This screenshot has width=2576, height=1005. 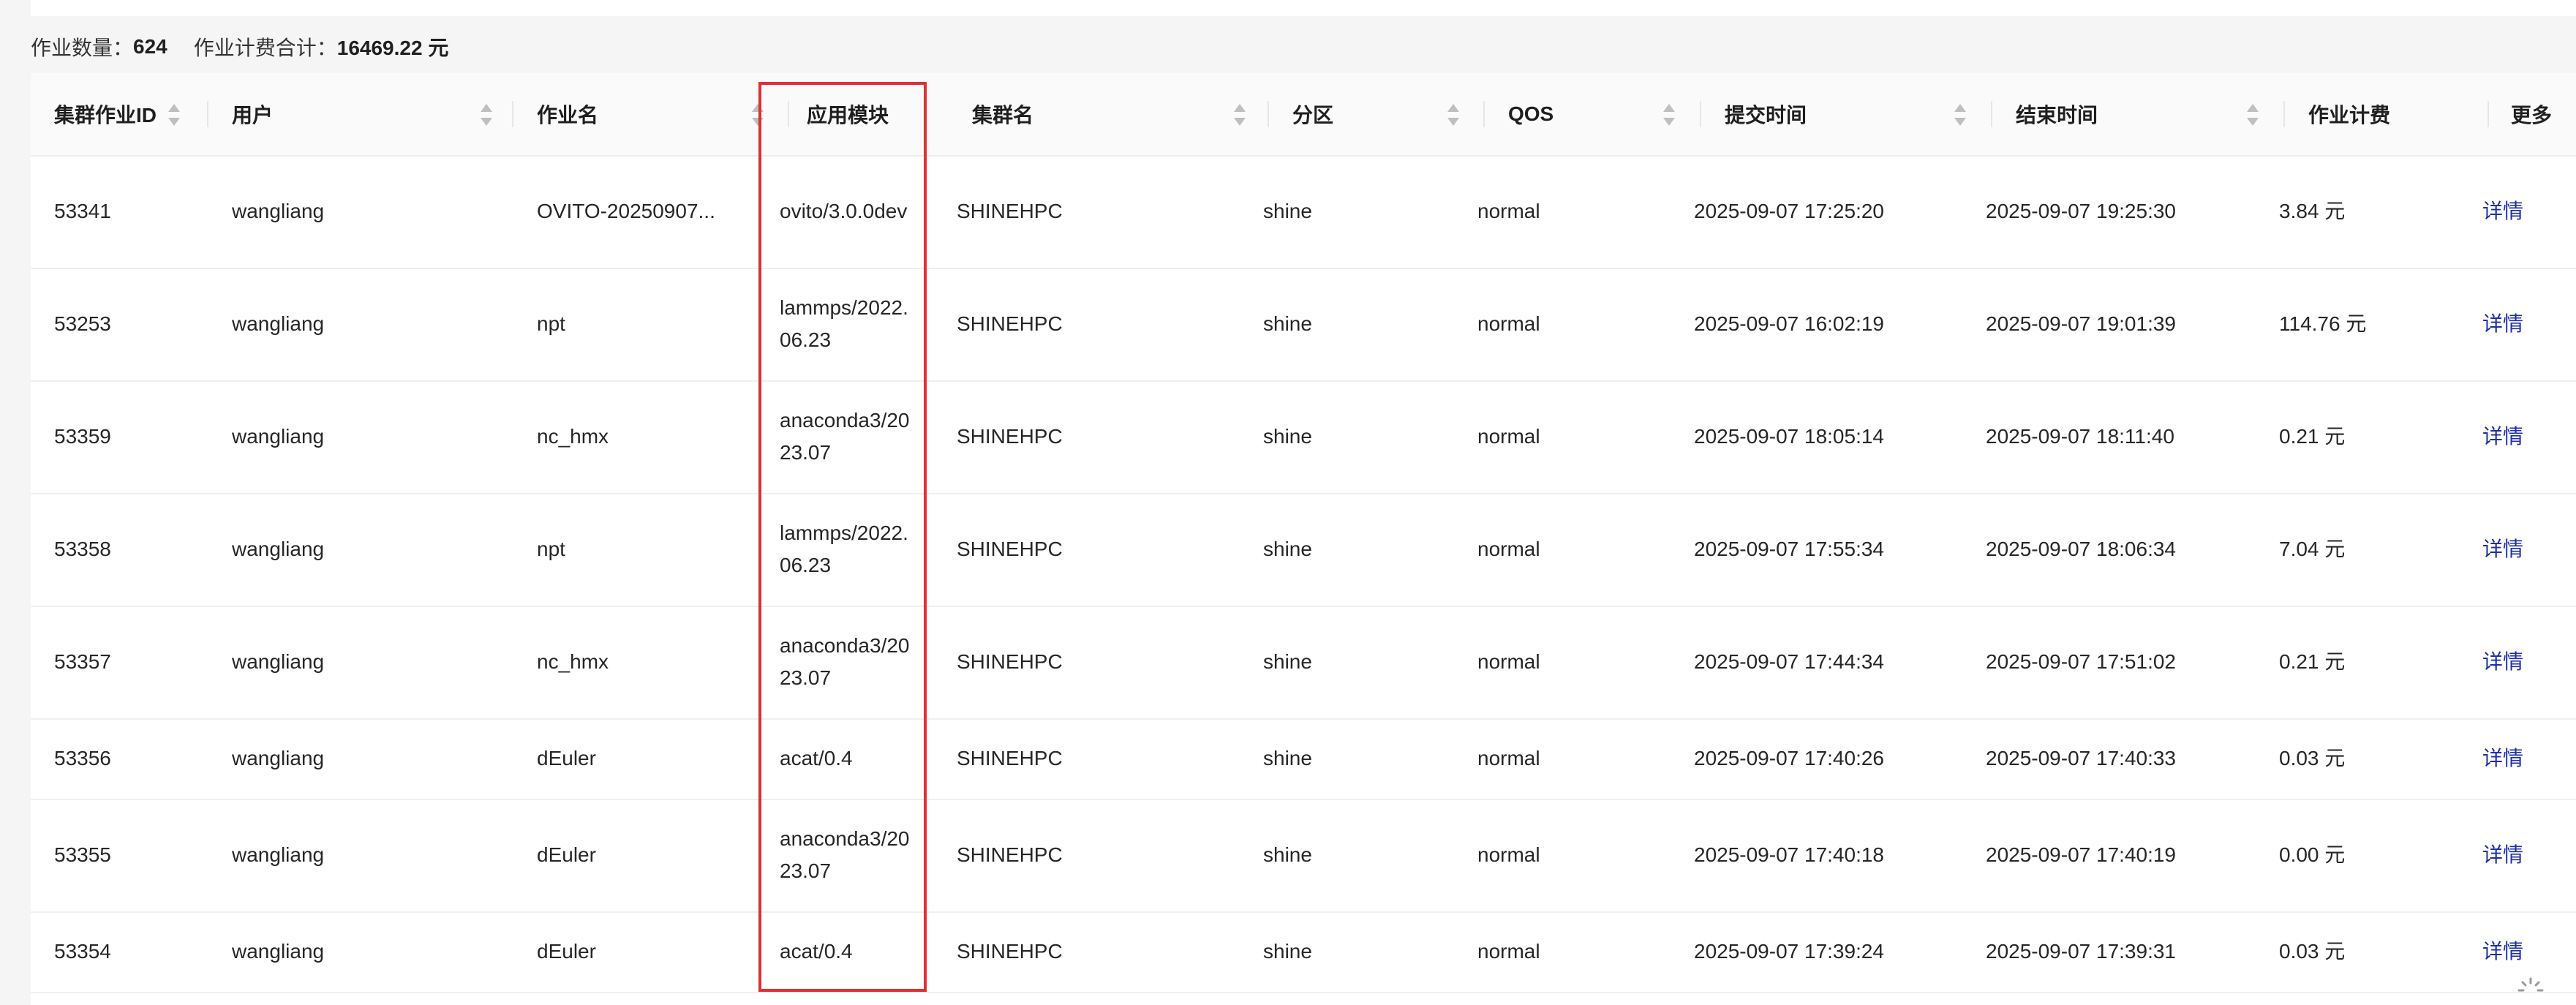 I want to click on cell-end-time: 2025-09-07 17:39:31, so click(x=2081, y=951).